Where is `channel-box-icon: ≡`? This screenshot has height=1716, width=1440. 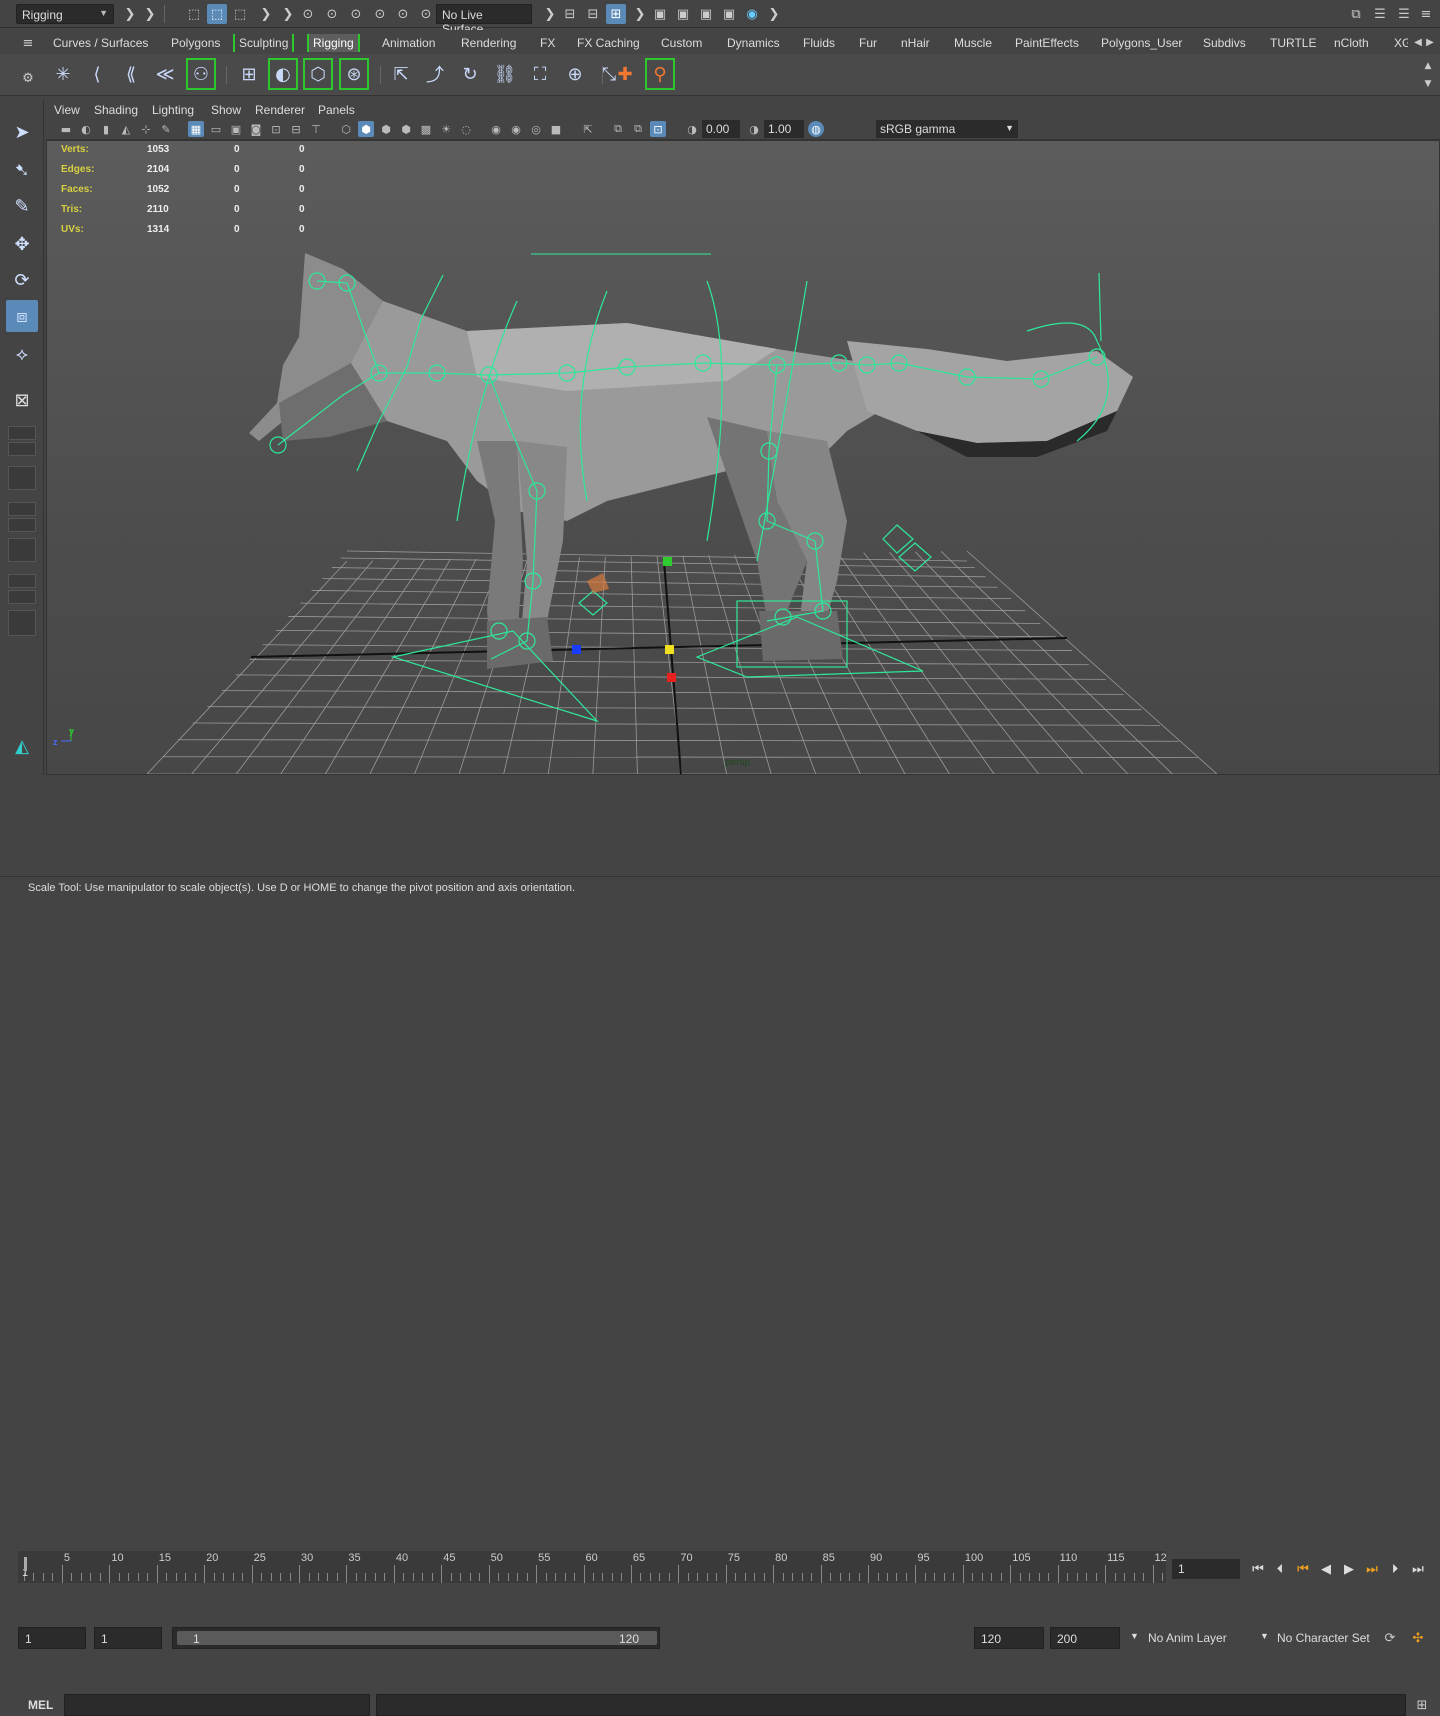
channel-box-icon: ≡ is located at coordinates (1426, 14).